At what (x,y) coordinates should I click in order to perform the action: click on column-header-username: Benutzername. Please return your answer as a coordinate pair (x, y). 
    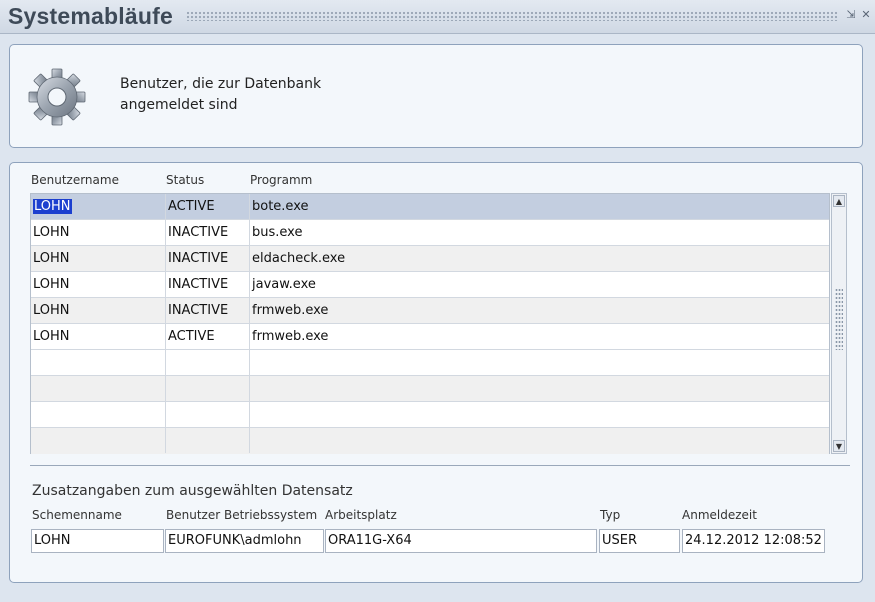
    Looking at the image, I should click on (75, 180).